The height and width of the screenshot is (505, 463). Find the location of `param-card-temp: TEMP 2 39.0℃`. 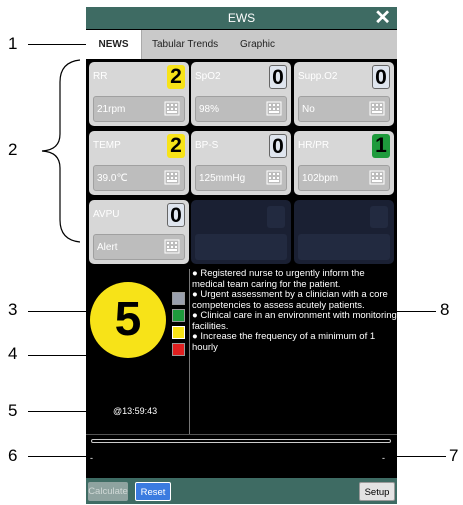

param-card-temp: TEMP 2 39.0℃ is located at coordinates (139, 163).